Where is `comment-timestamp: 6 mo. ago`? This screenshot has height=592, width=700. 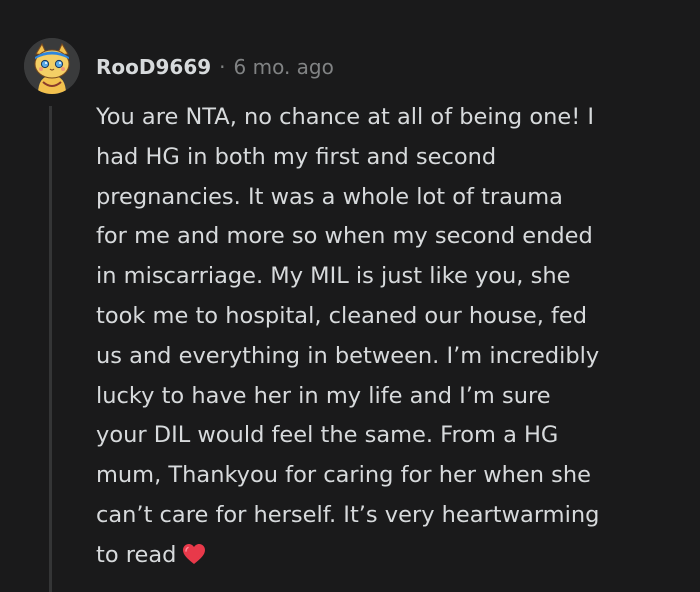
comment-timestamp: 6 mo. ago is located at coordinates (284, 67).